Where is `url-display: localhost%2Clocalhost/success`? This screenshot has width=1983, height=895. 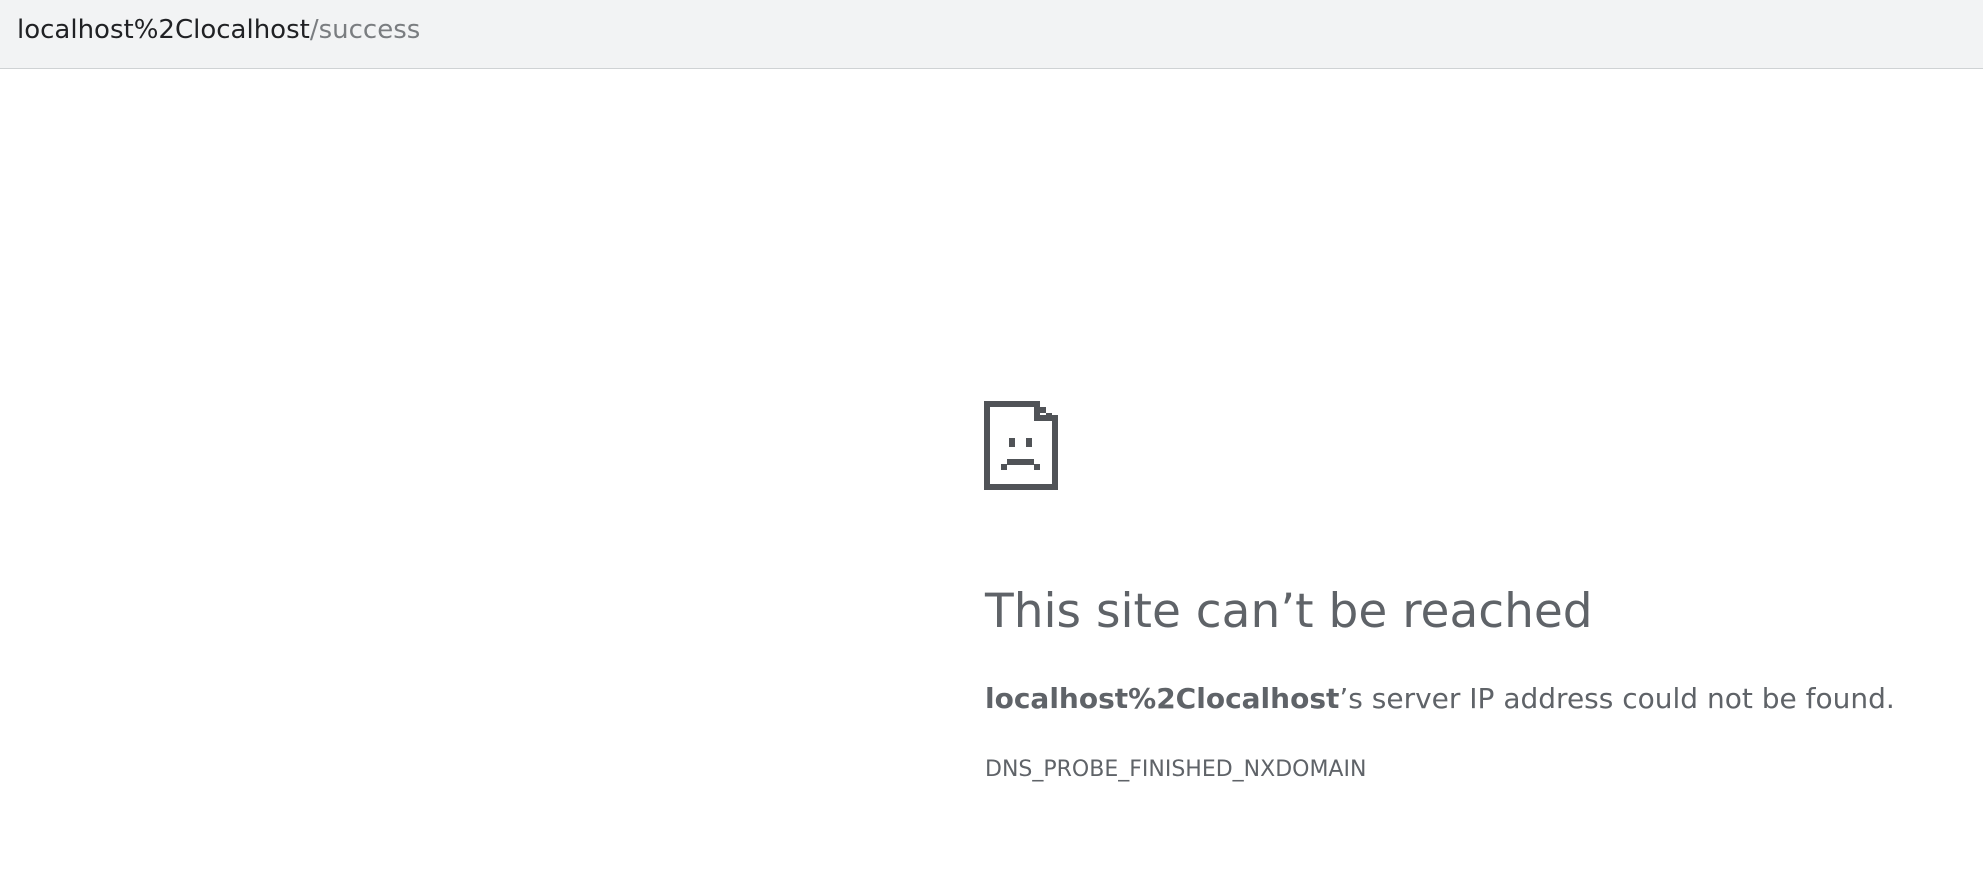
url-display: localhost%2Clocalhost/success is located at coordinates (218, 30).